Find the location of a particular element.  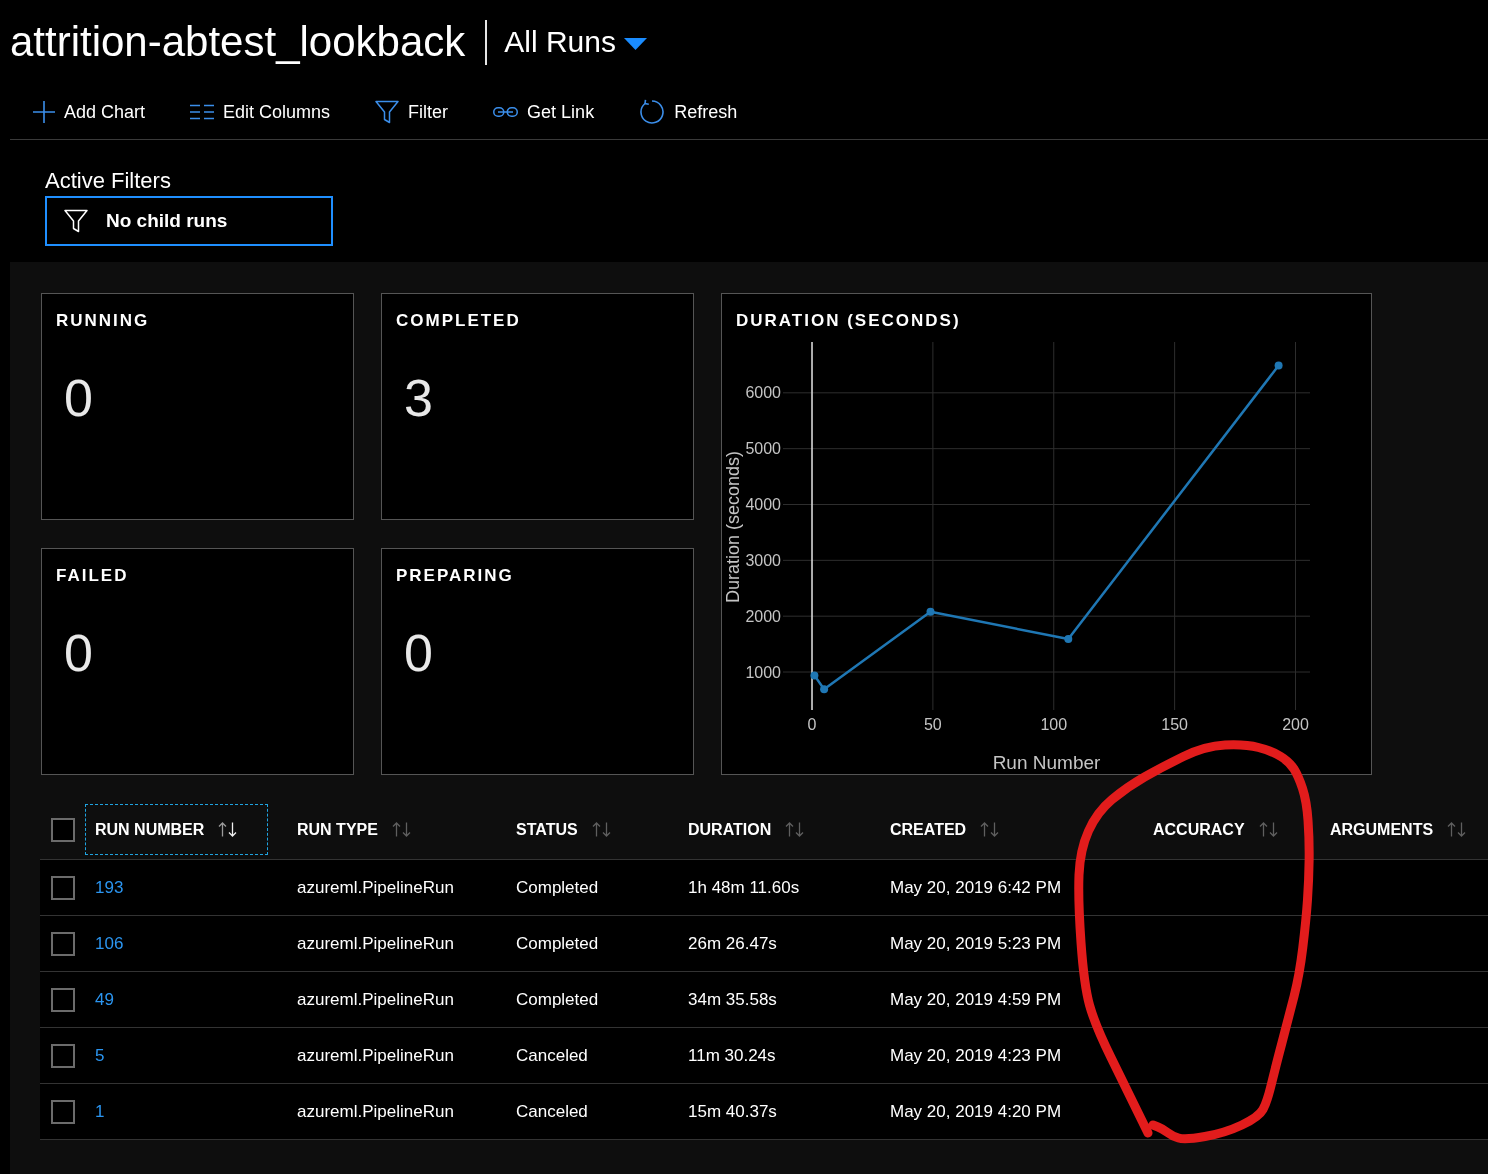

filter-chip: No child runs is located at coordinates (189, 221).